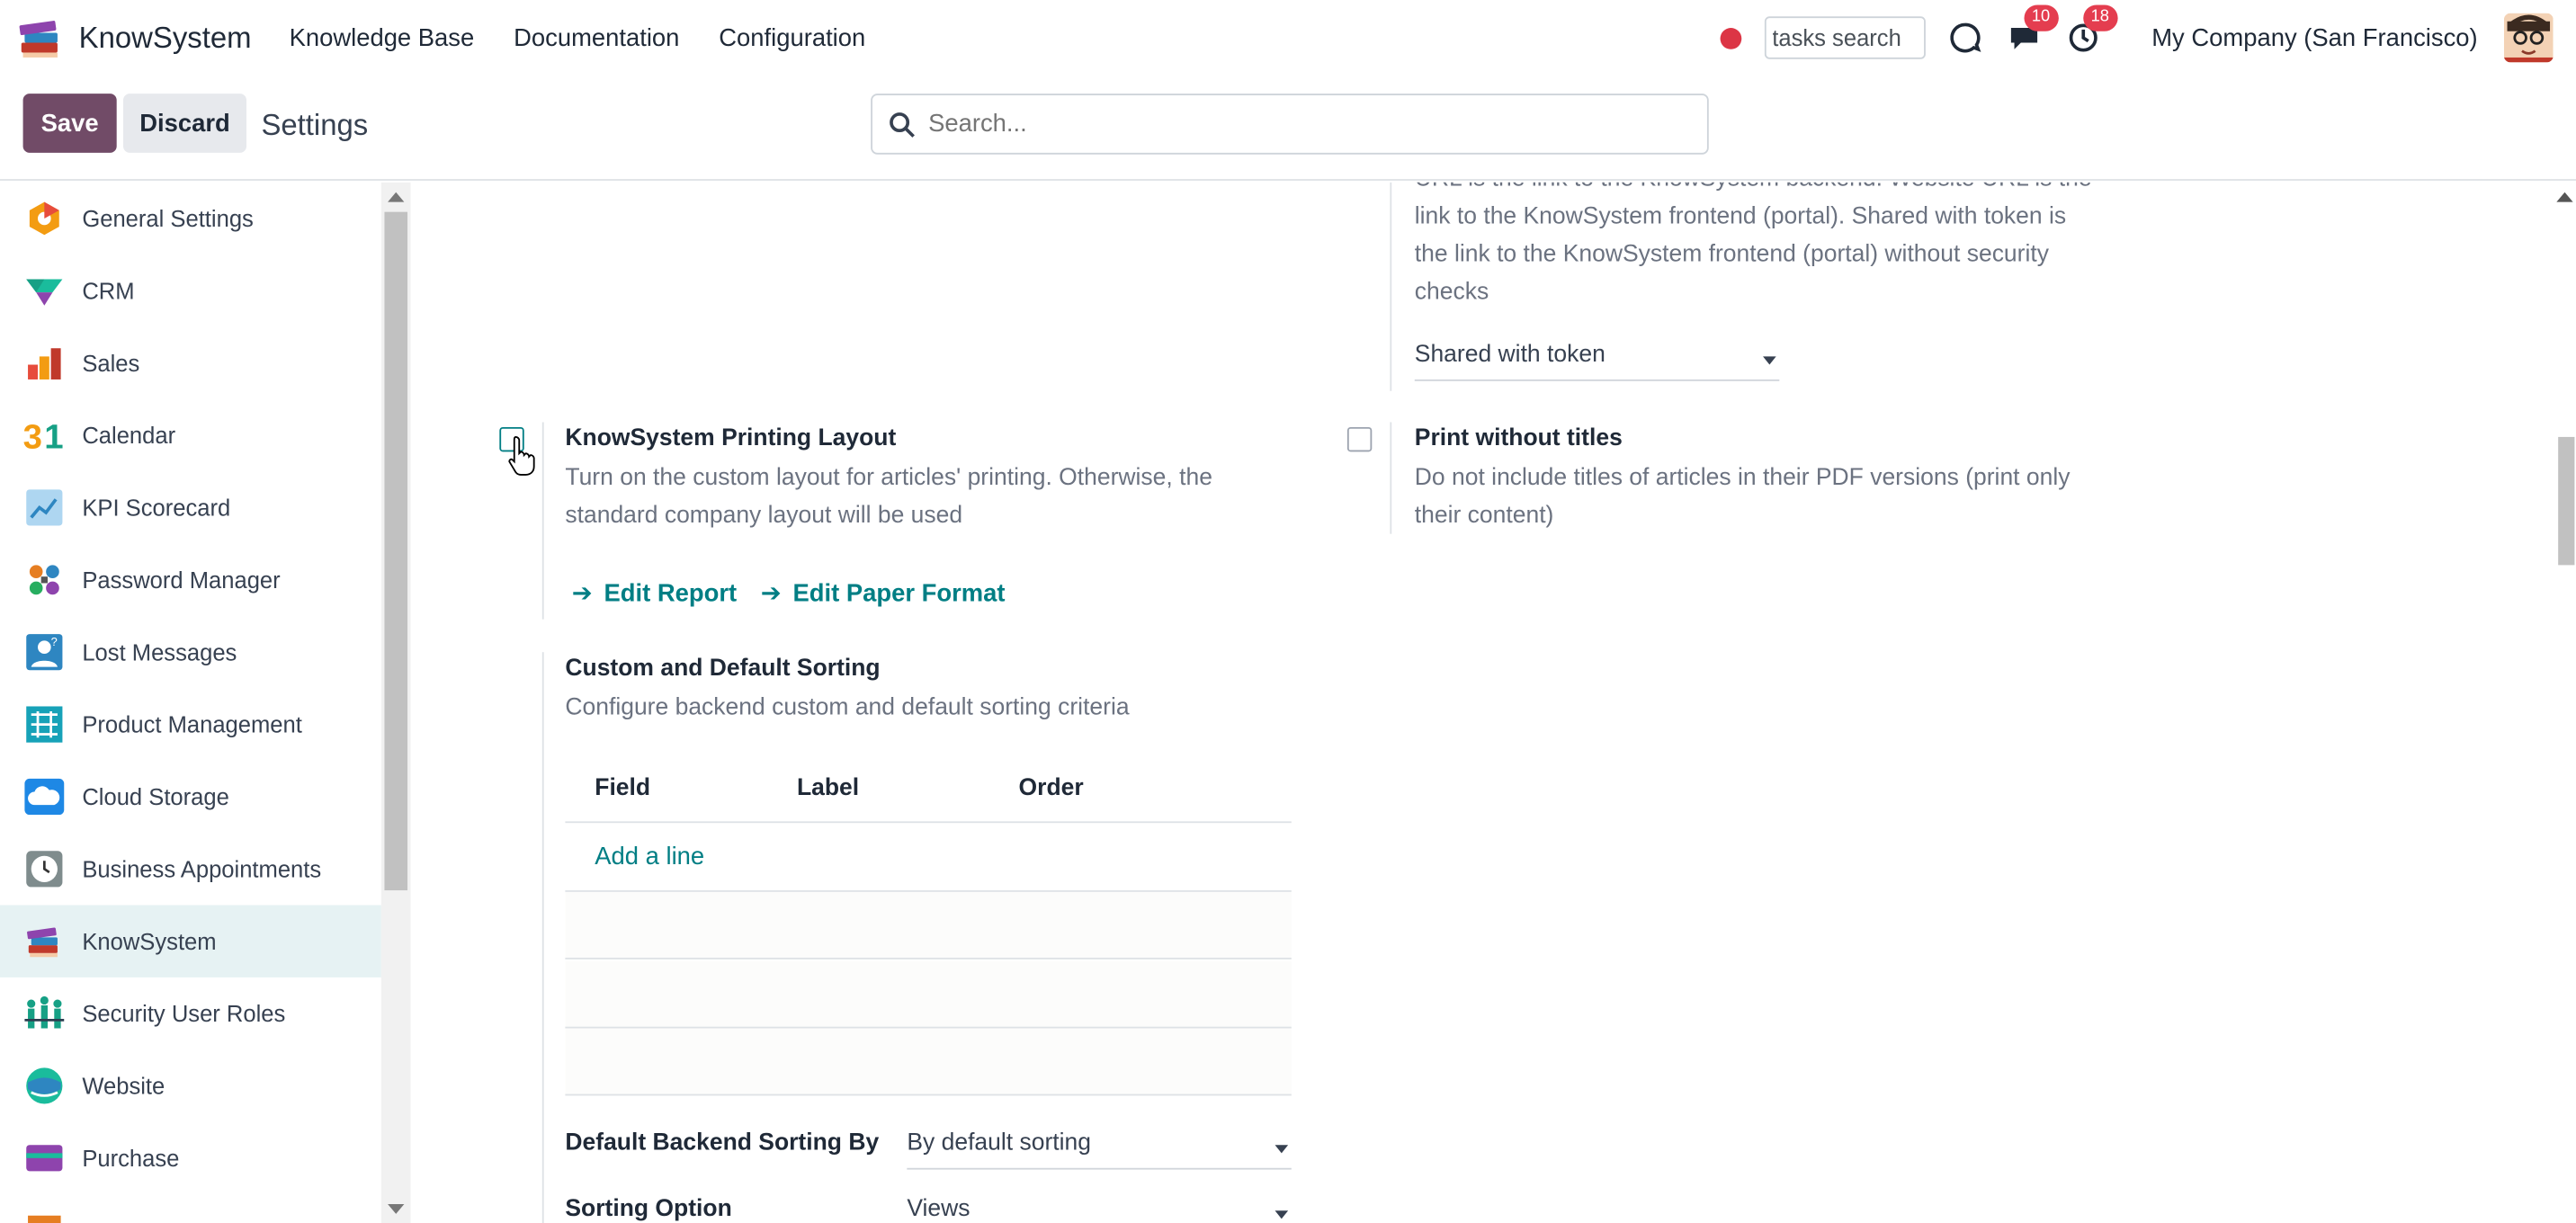 This screenshot has width=2576, height=1223. Describe the element at coordinates (1730, 38) in the screenshot. I see `recording-dot-icon` at that location.